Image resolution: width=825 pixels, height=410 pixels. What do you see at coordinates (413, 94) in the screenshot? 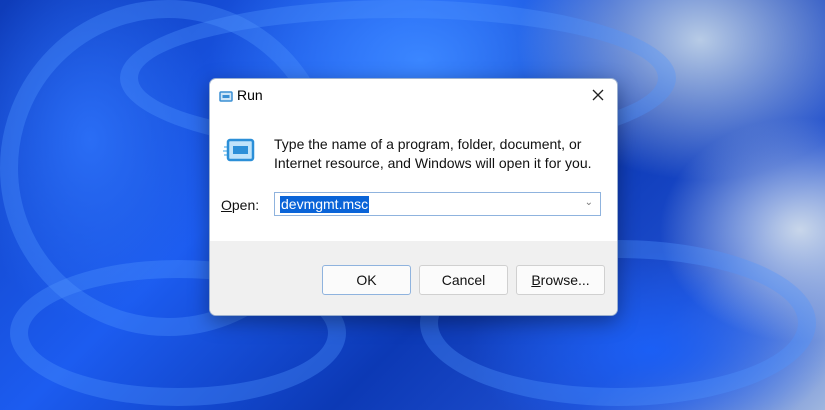
I see `title-bar: Run` at bounding box center [413, 94].